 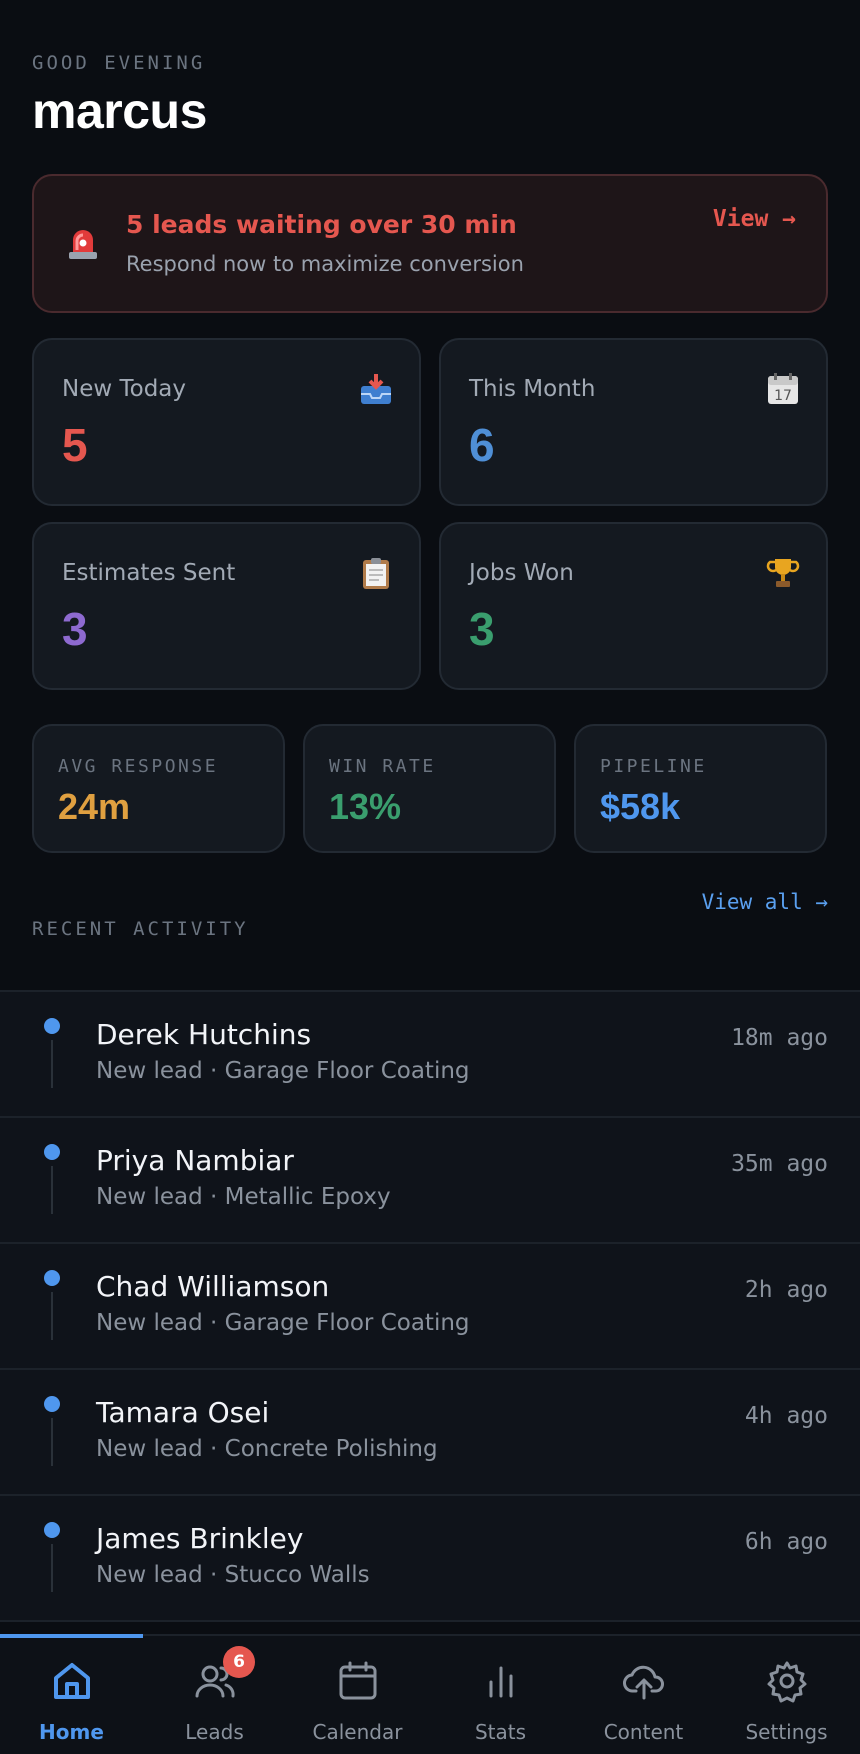 What do you see at coordinates (119, 63) in the screenshot?
I see `greeting-text: GOOD EVENING` at bounding box center [119, 63].